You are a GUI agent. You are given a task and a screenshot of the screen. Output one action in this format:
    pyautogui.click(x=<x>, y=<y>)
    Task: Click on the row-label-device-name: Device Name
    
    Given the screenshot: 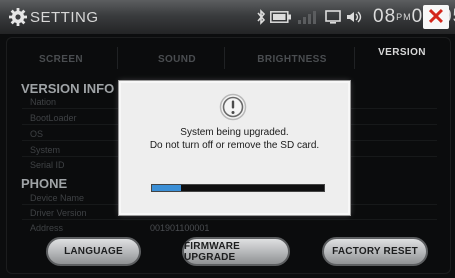 What is the action you would take?
    pyautogui.click(x=57, y=198)
    